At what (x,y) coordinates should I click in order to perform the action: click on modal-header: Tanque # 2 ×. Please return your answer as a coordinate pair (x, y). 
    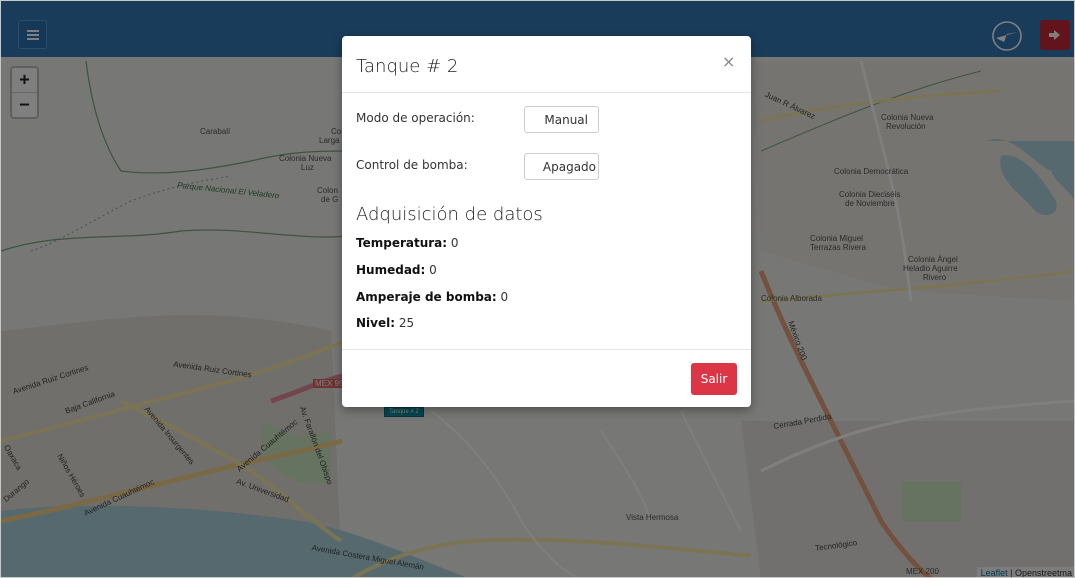
    Looking at the image, I should click on (546, 64).